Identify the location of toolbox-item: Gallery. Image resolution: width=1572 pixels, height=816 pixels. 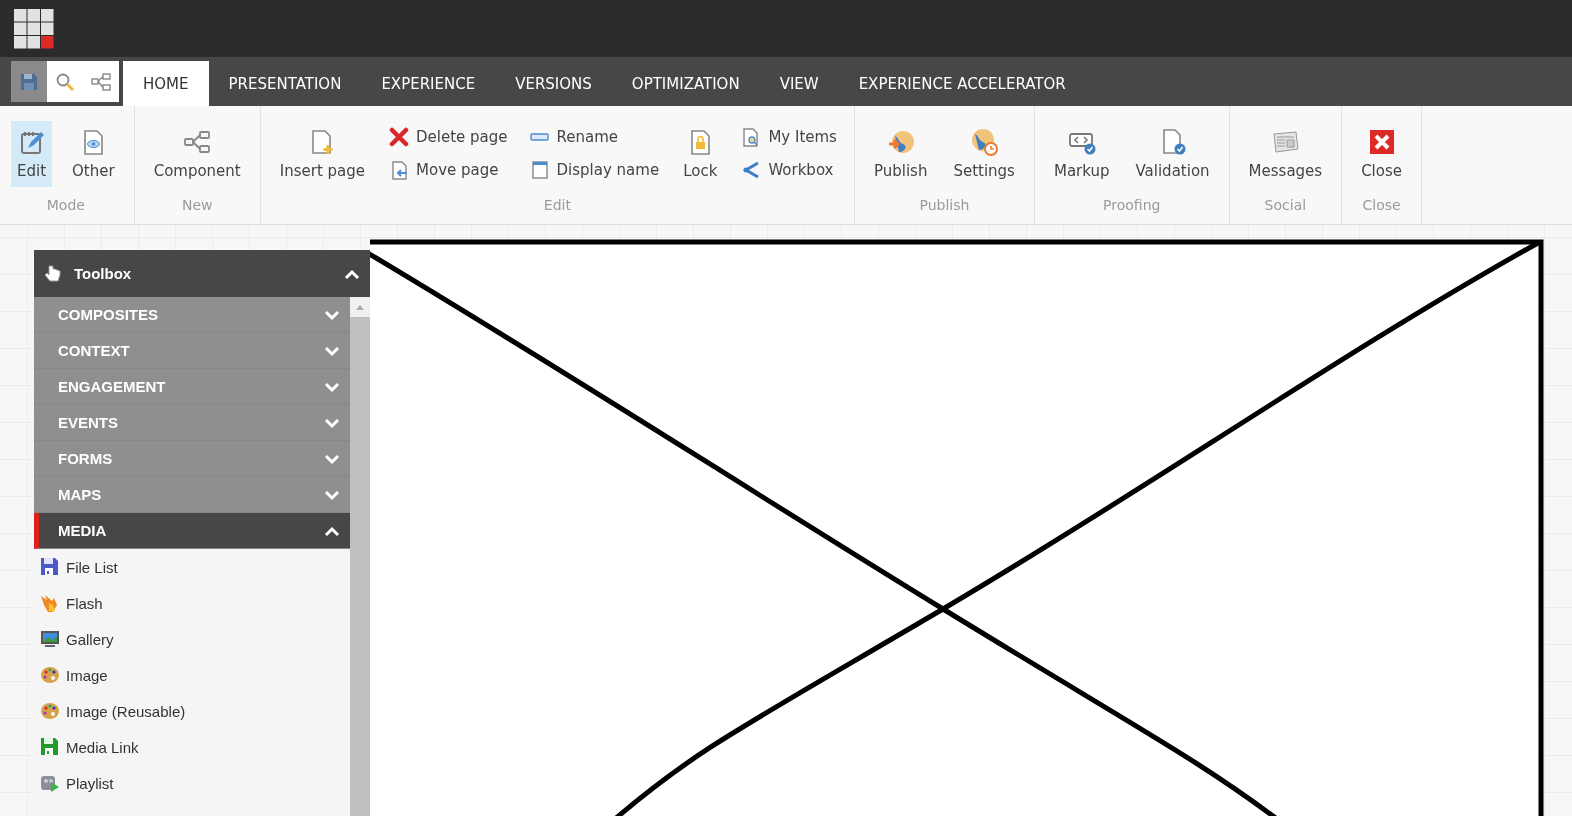
(192, 639).